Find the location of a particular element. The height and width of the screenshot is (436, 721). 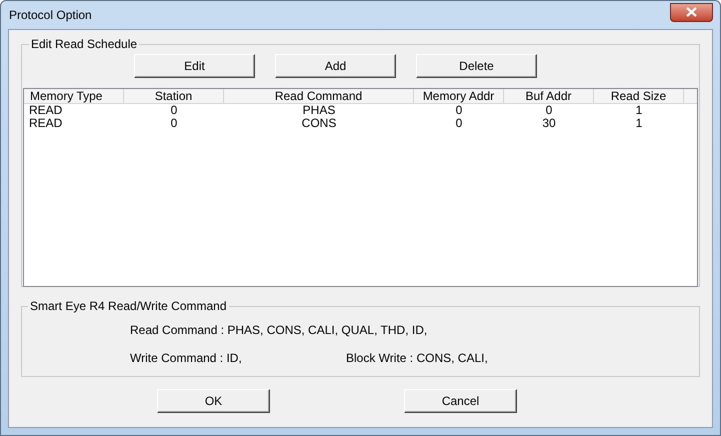

read-command-text: Read Command : PHAS, CONS, CALI, QUAL, THD, ID, is located at coordinates (279, 330).